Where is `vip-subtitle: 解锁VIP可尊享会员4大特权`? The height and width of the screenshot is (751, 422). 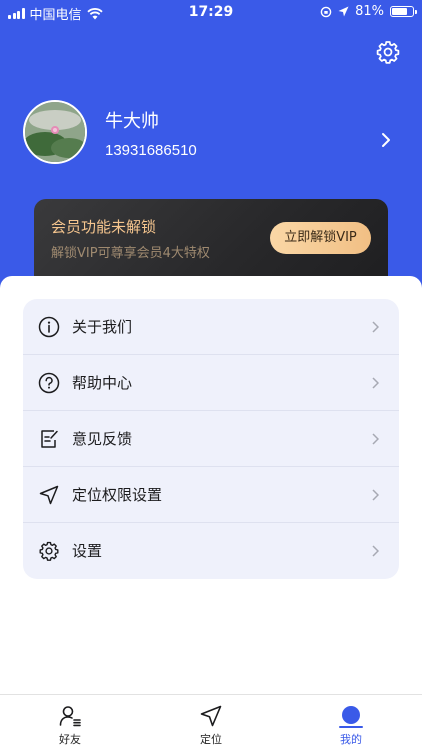 vip-subtitle: 解锁VIP可尊享会员4大特权 is located at coordinates (130, 253).